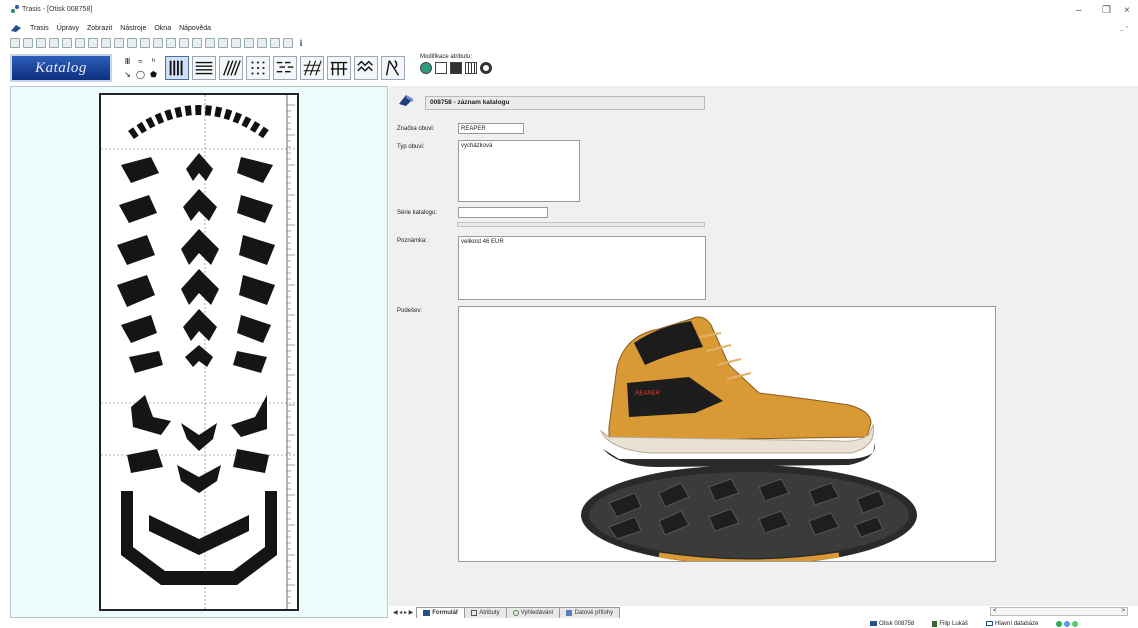 This screenshot has width=1138, height=628. Describe the element at coordinates (162, 28) in the screenshot. I see `menu-okna: Okna` at that location.